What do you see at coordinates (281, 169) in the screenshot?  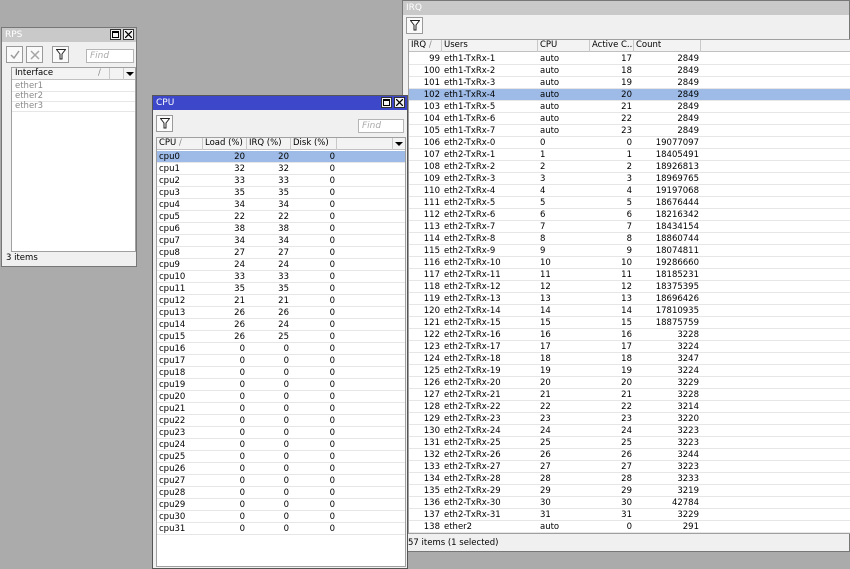 I see `cpu-row: cpu1 32 32 0` at bounding box center [281, 169].